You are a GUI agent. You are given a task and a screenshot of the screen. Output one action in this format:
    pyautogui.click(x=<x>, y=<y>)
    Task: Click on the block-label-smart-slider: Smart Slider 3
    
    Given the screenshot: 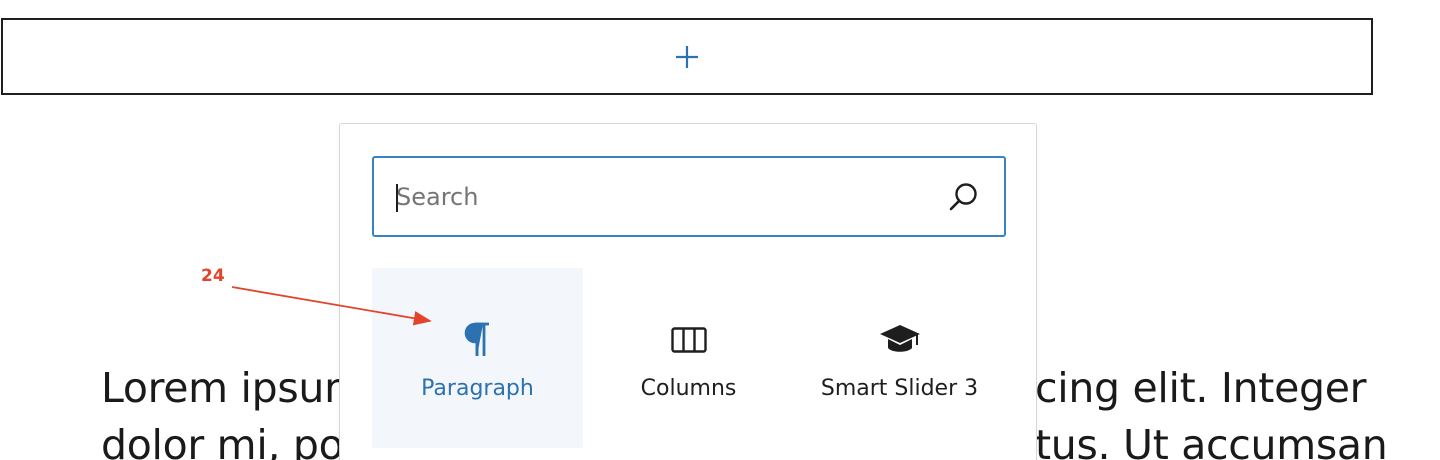 What is the action you would take?
    pyautogui.click(x=899, y=388)
    